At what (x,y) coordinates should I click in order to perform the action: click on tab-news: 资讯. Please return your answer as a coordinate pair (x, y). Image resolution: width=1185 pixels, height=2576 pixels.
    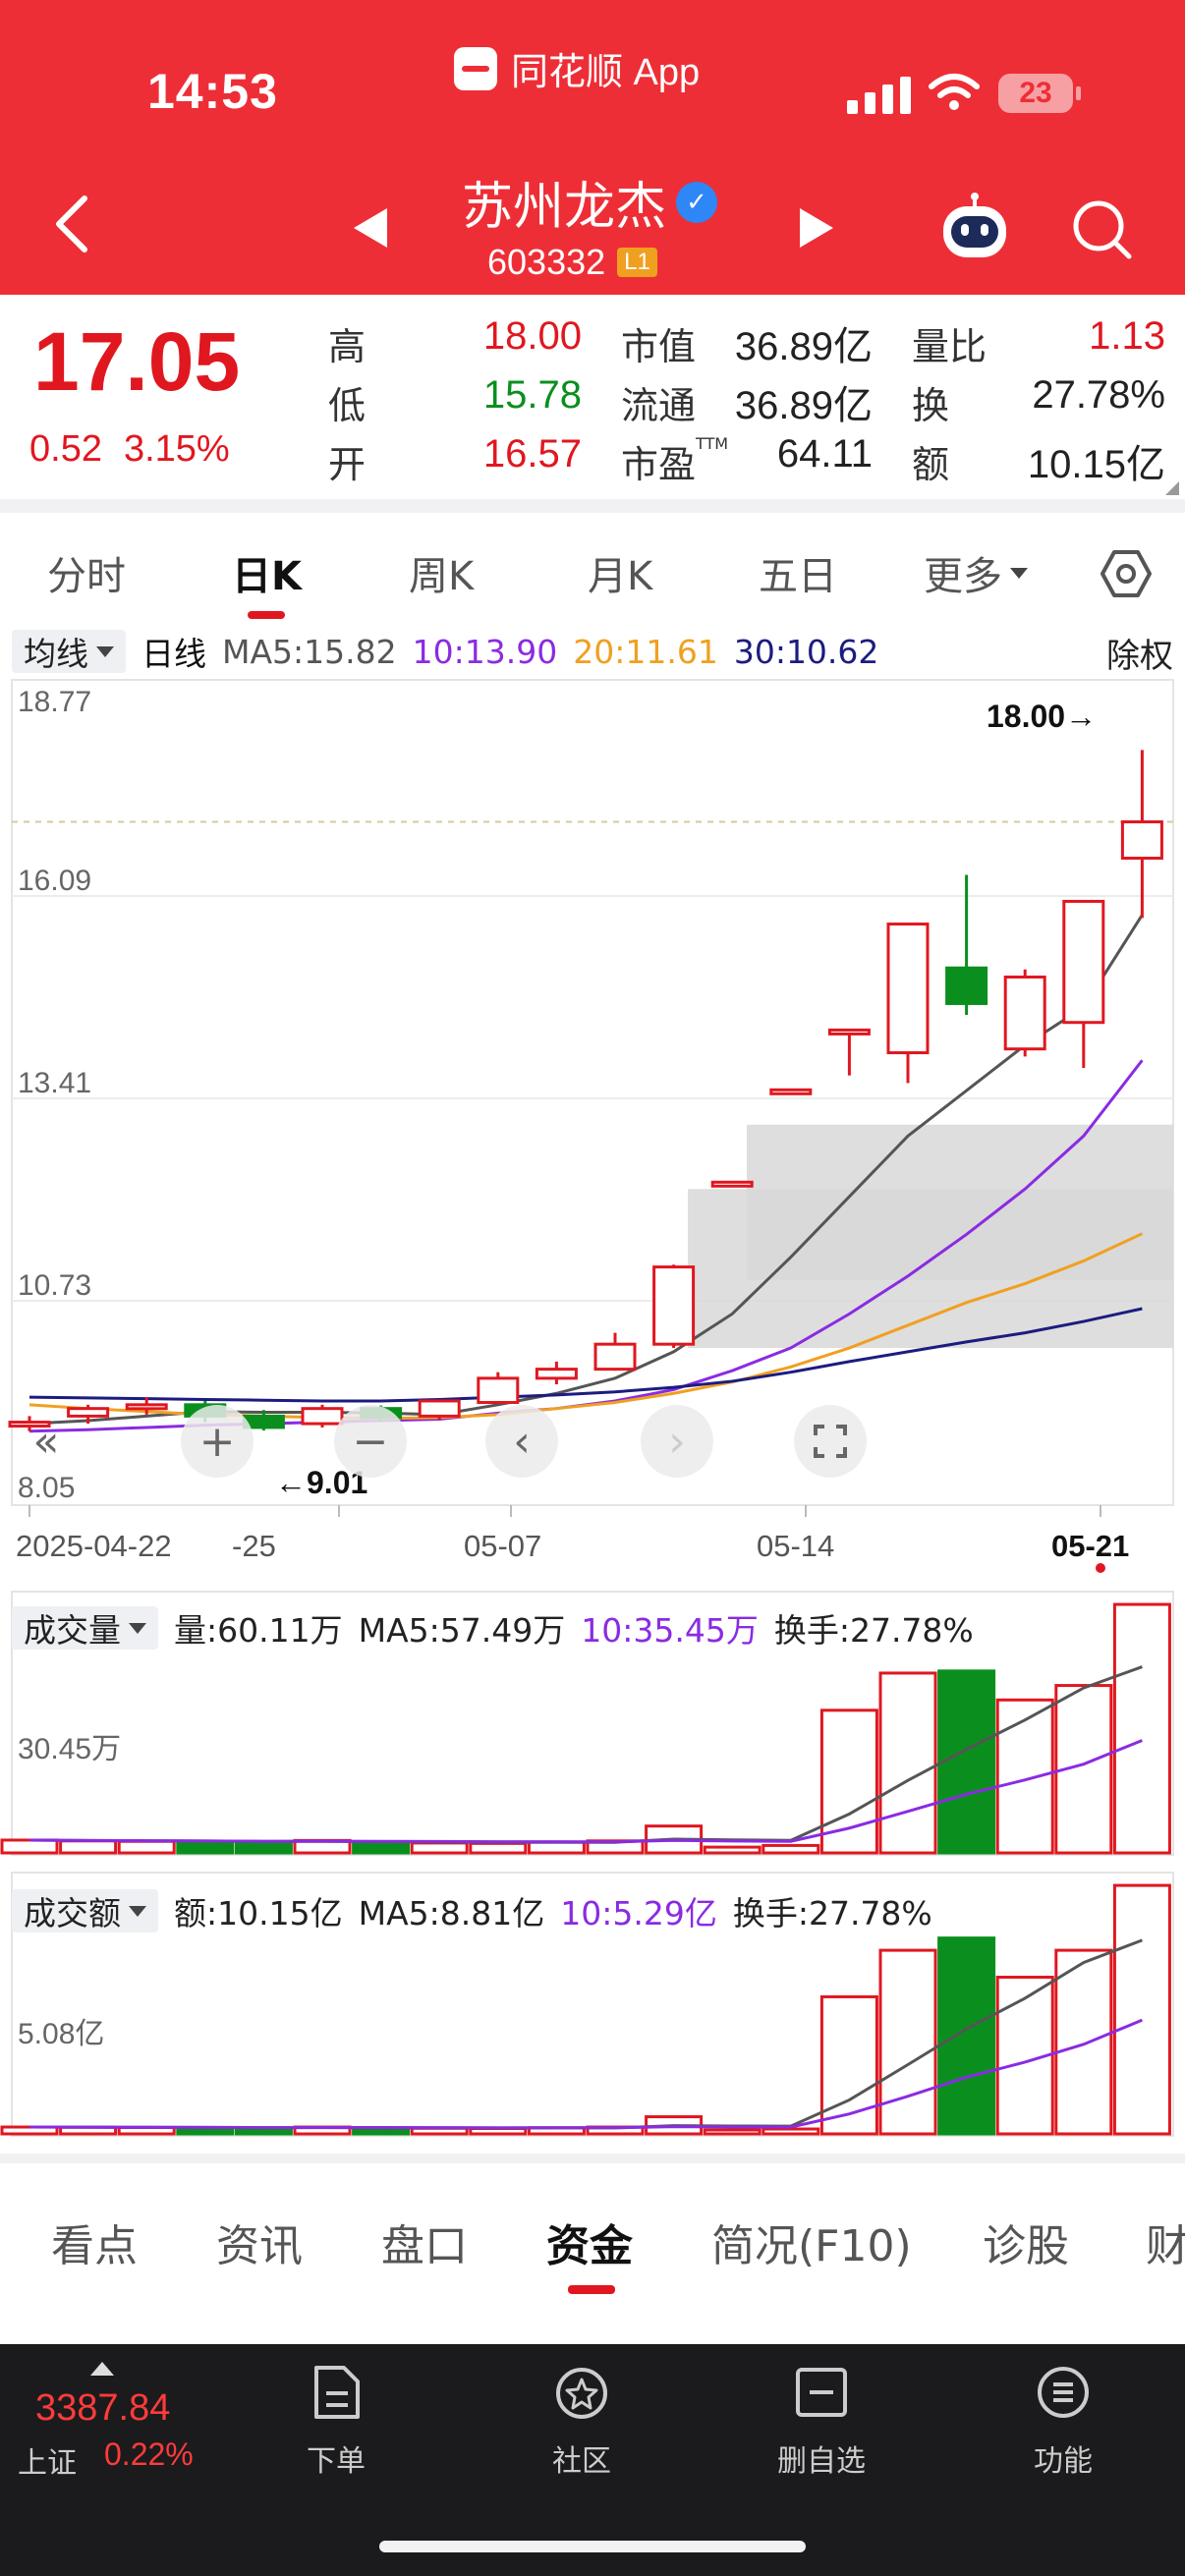
    Looking at the image, I should click on (259, 2242).